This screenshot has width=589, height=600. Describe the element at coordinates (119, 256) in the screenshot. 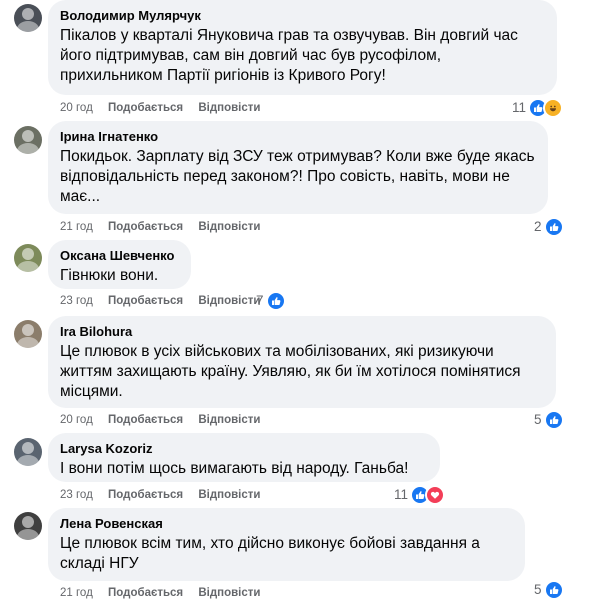

I see `comment-author: Оксана Шевченко` at that location.